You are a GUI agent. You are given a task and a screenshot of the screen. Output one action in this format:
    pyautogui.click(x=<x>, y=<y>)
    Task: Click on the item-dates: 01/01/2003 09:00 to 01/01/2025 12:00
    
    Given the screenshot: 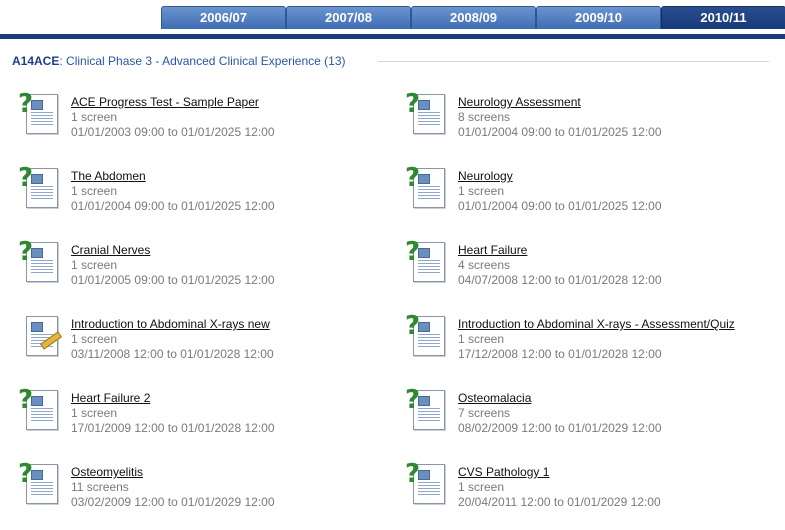 What is the action you would take?
    pyautogui.click(x=173, y=132)
    